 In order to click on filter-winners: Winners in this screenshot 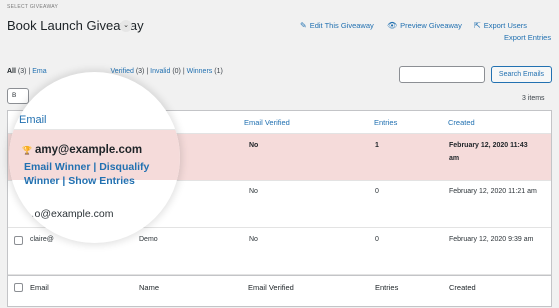, I will do `click(200, 71)`.